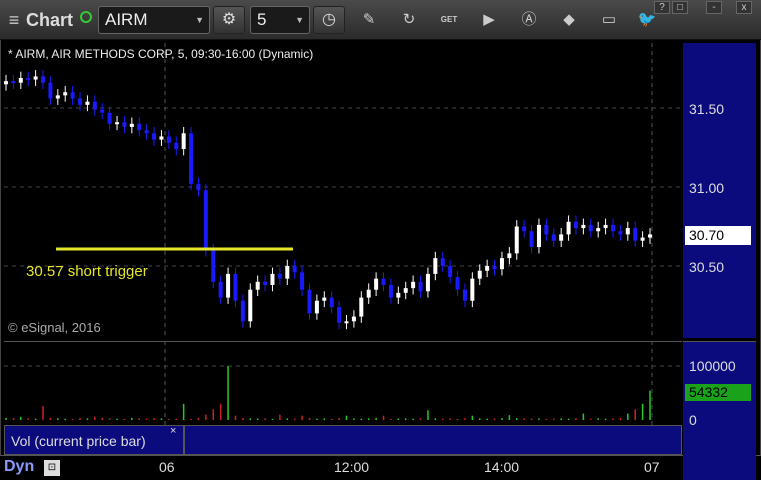 The height and width of the screenshot is (480, 761). I want to click on watermark: © eSignal, 2016, so click(54, 327).